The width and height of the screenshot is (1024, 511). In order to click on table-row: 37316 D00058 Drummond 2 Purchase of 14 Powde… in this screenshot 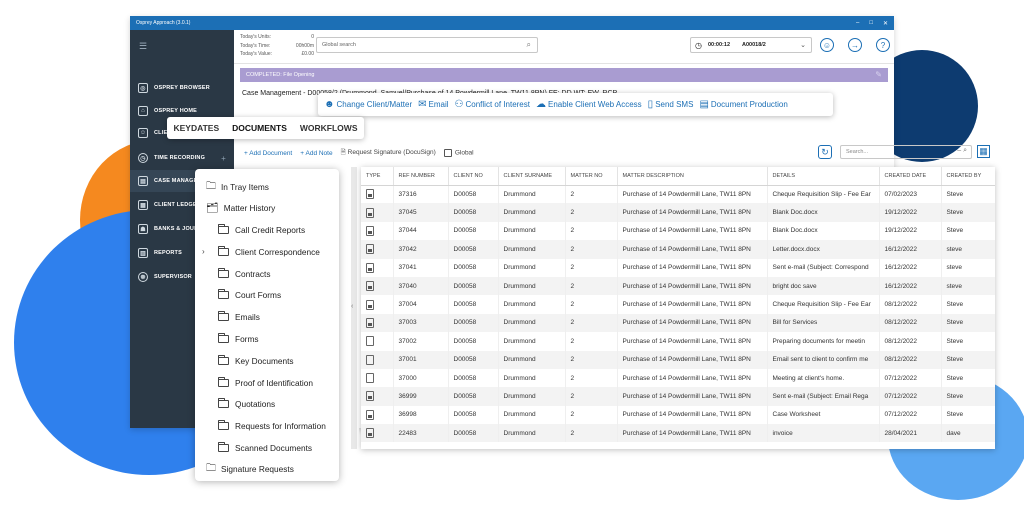, I will do `click(678, 194)`.